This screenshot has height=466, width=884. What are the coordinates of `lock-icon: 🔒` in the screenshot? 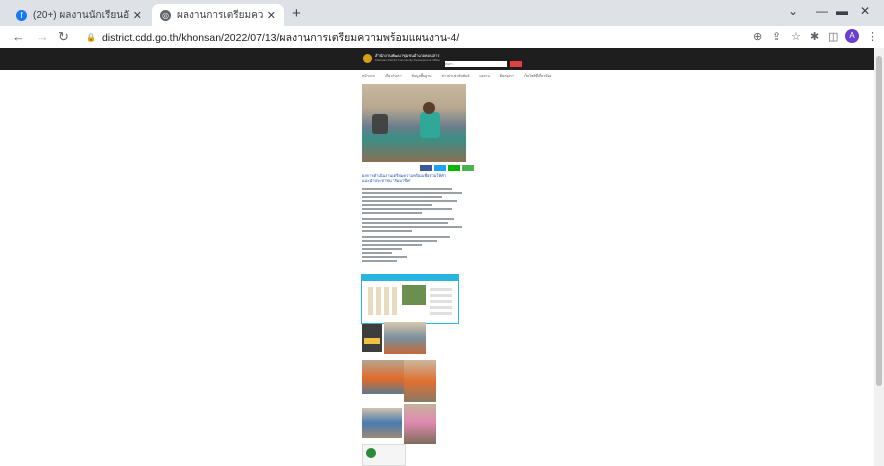 It's located at (91, 37).